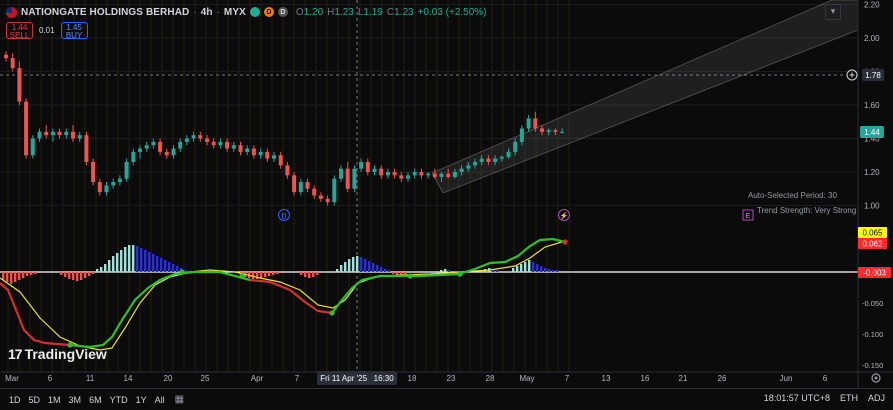  I want to click on timeframe-6m: 6M, so click(95, 400).